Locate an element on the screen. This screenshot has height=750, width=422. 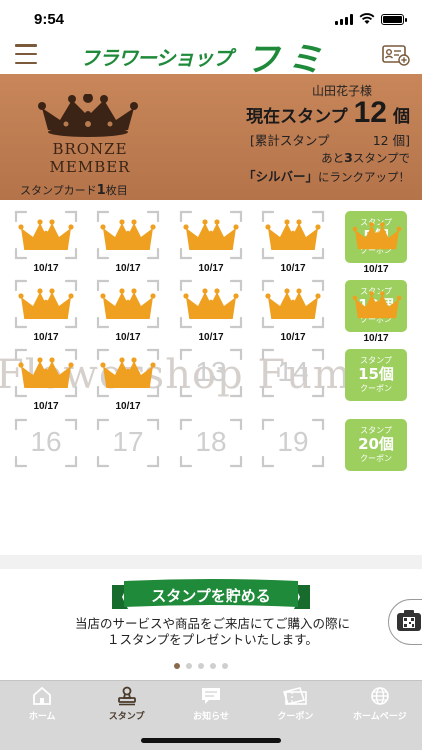
coupon-count: 20個 is located at coordinates (376, 444).